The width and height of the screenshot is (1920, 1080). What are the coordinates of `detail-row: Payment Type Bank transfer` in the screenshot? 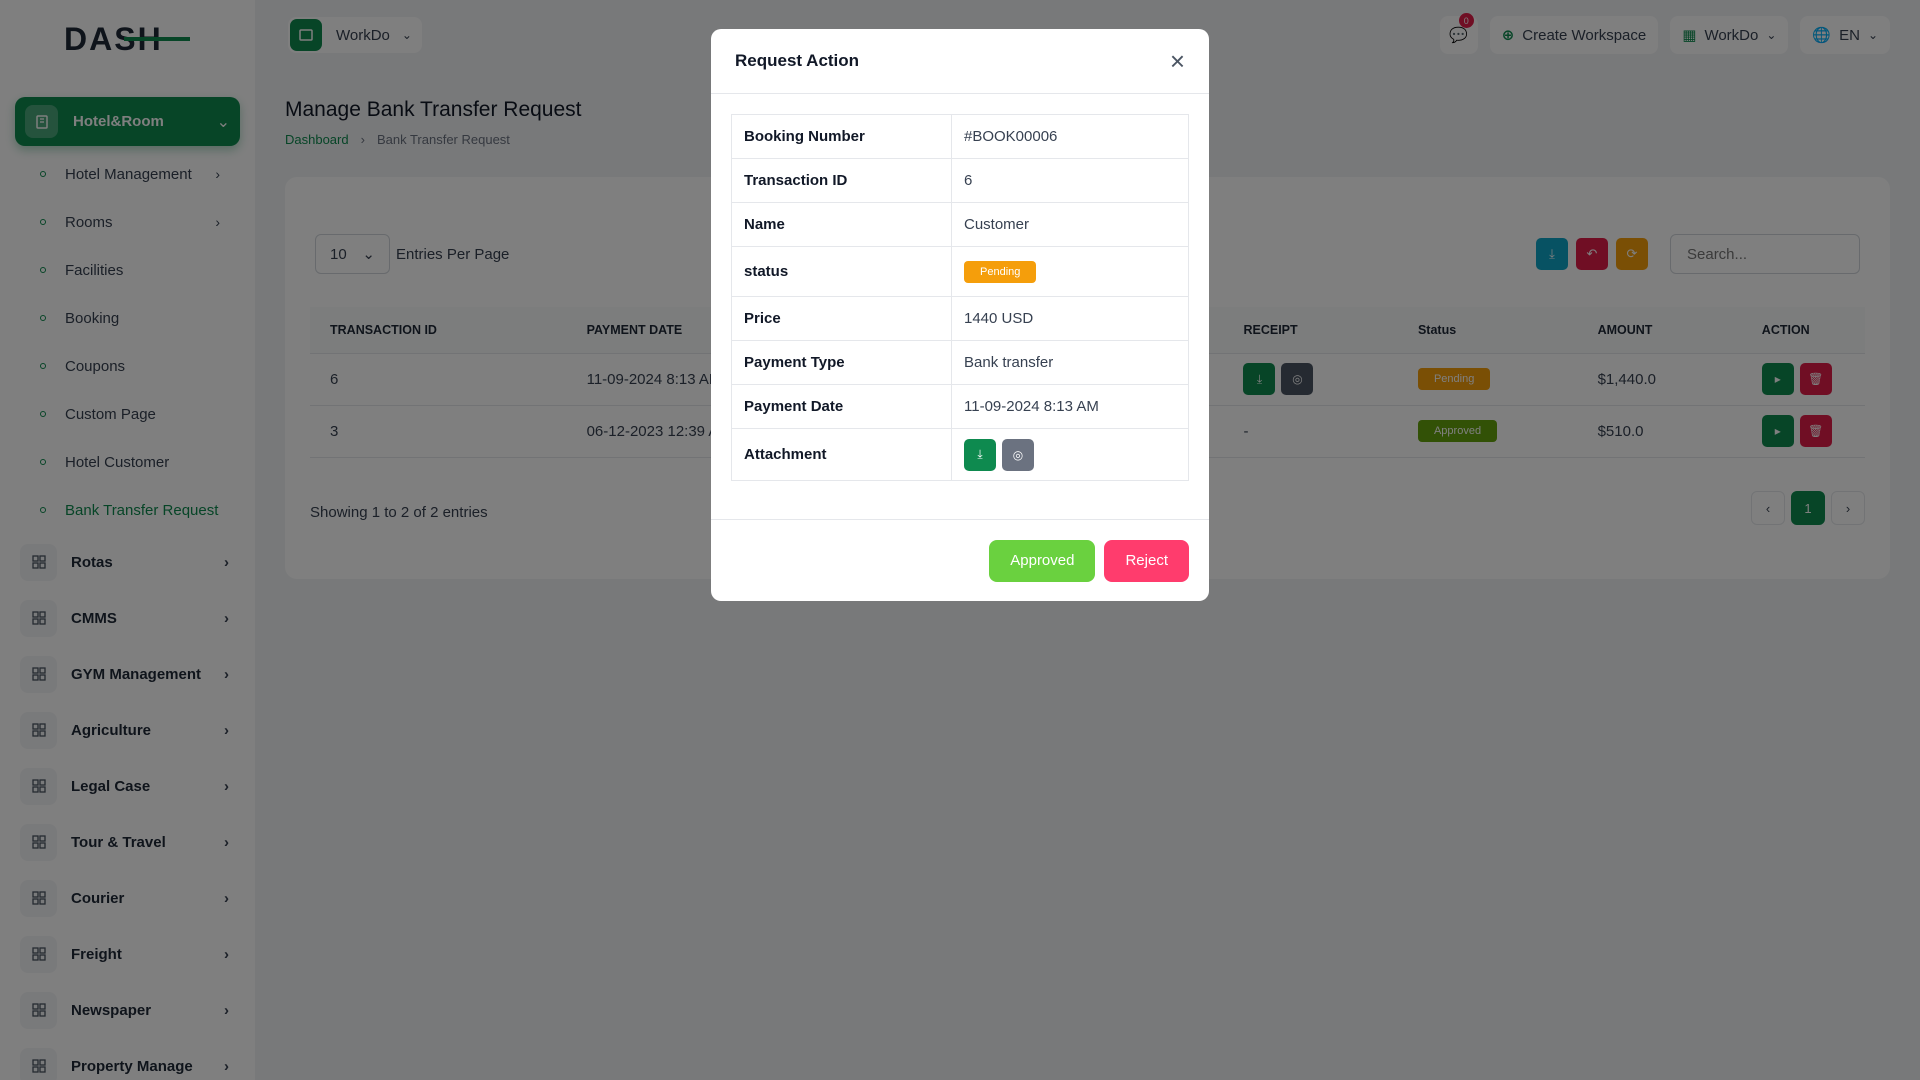 It's located at (960, 362).